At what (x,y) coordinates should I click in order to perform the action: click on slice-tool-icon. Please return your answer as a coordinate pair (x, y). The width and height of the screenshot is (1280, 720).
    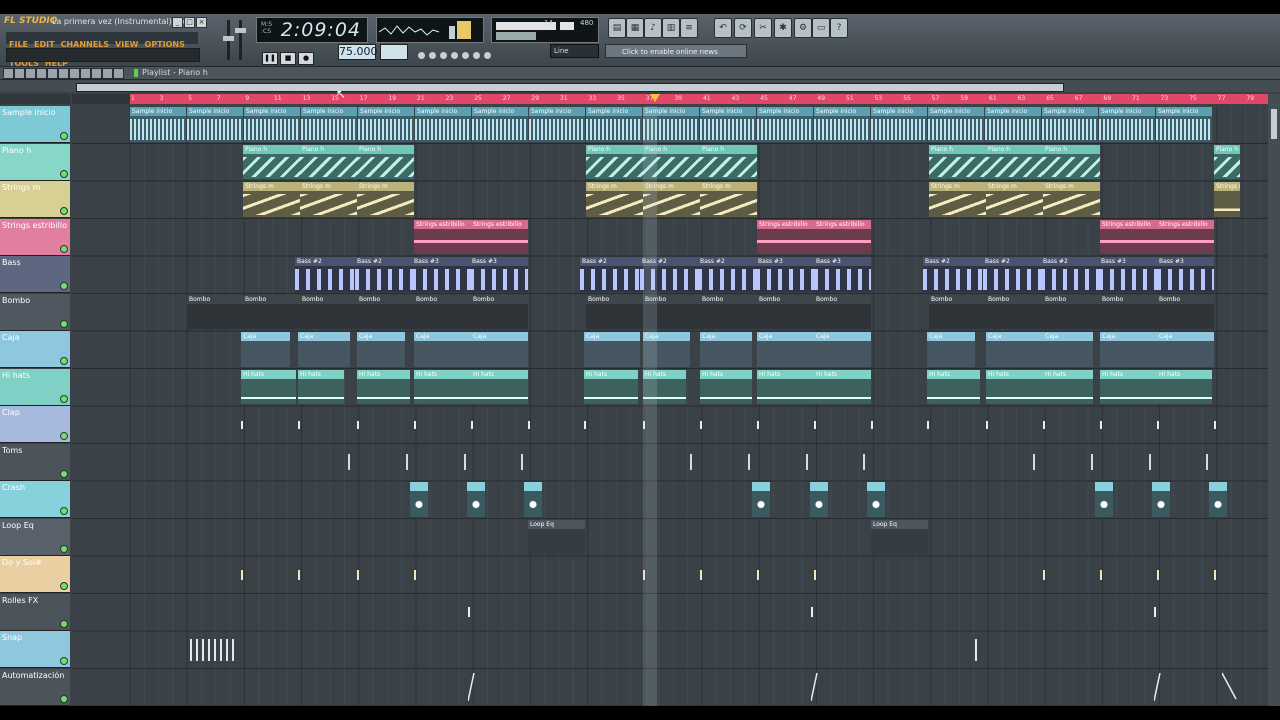
    Looking at the image, I should click on (85, 73).